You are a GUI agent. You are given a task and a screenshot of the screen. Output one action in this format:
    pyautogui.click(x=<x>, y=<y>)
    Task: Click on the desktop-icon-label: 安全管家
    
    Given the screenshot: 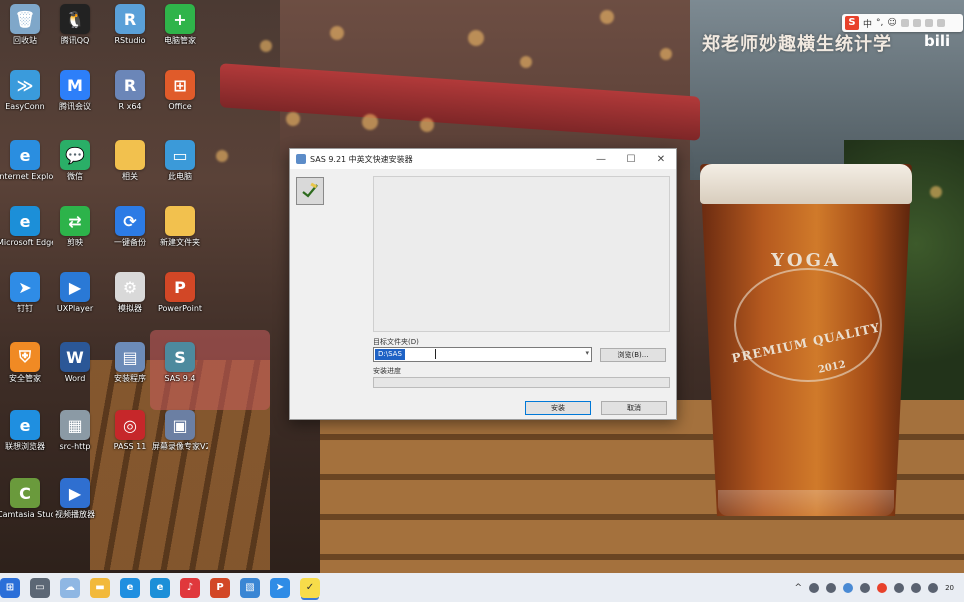 What is the action you would take?
    pyautogui.click(x=26, y=379)
    